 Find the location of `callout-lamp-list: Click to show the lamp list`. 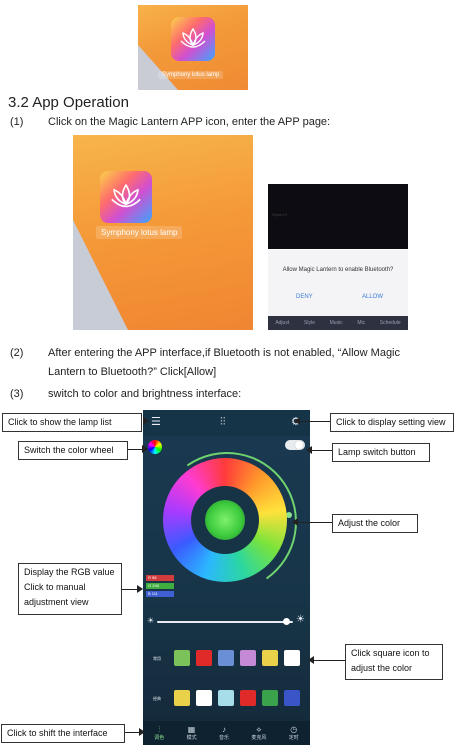

callout-lamp-list: Click to show the lamp list is located at coordinates (72, 422).